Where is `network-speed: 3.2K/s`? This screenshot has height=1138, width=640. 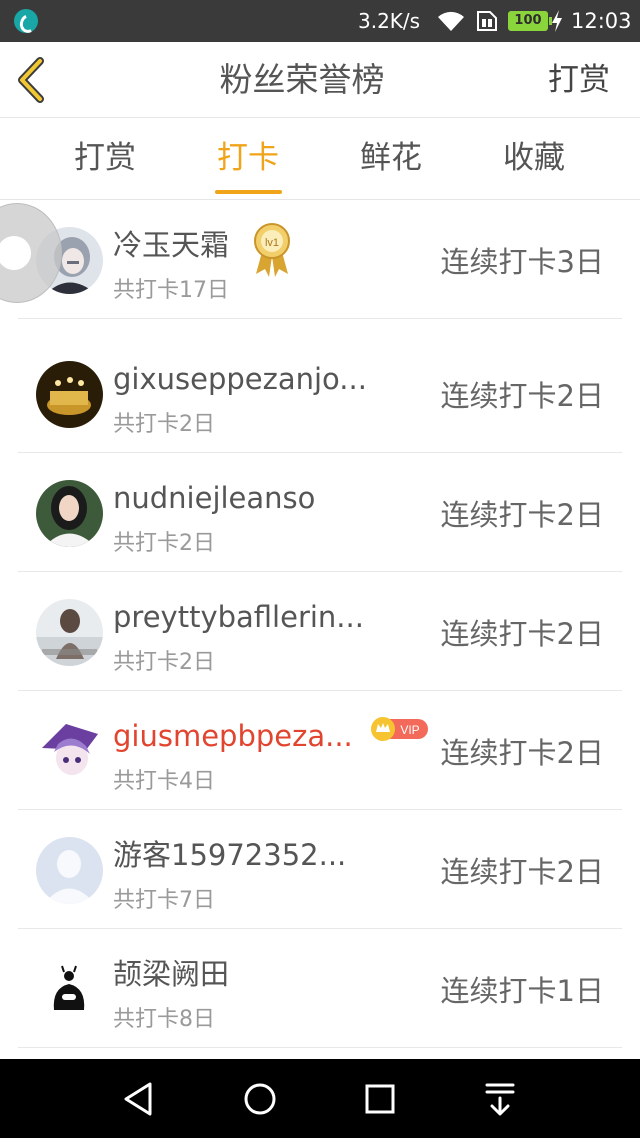 network-speed: 3.2K/s is located at coordinates (389, 21).